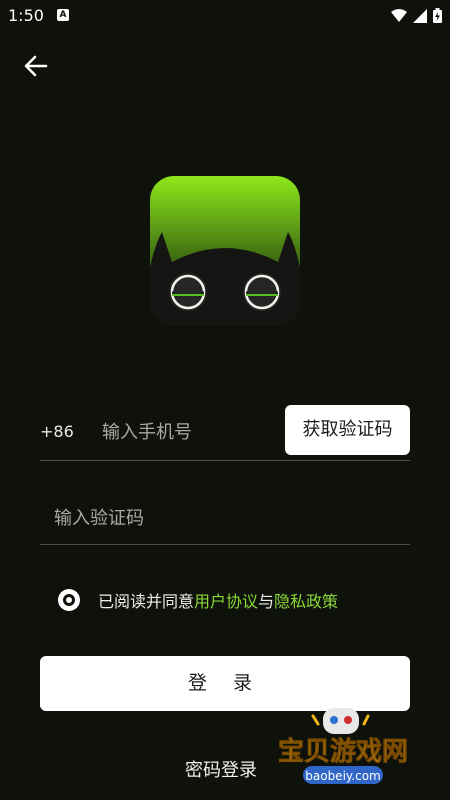  I want to click on privacy-policy-link: 隐私政策, so click(306, 601).